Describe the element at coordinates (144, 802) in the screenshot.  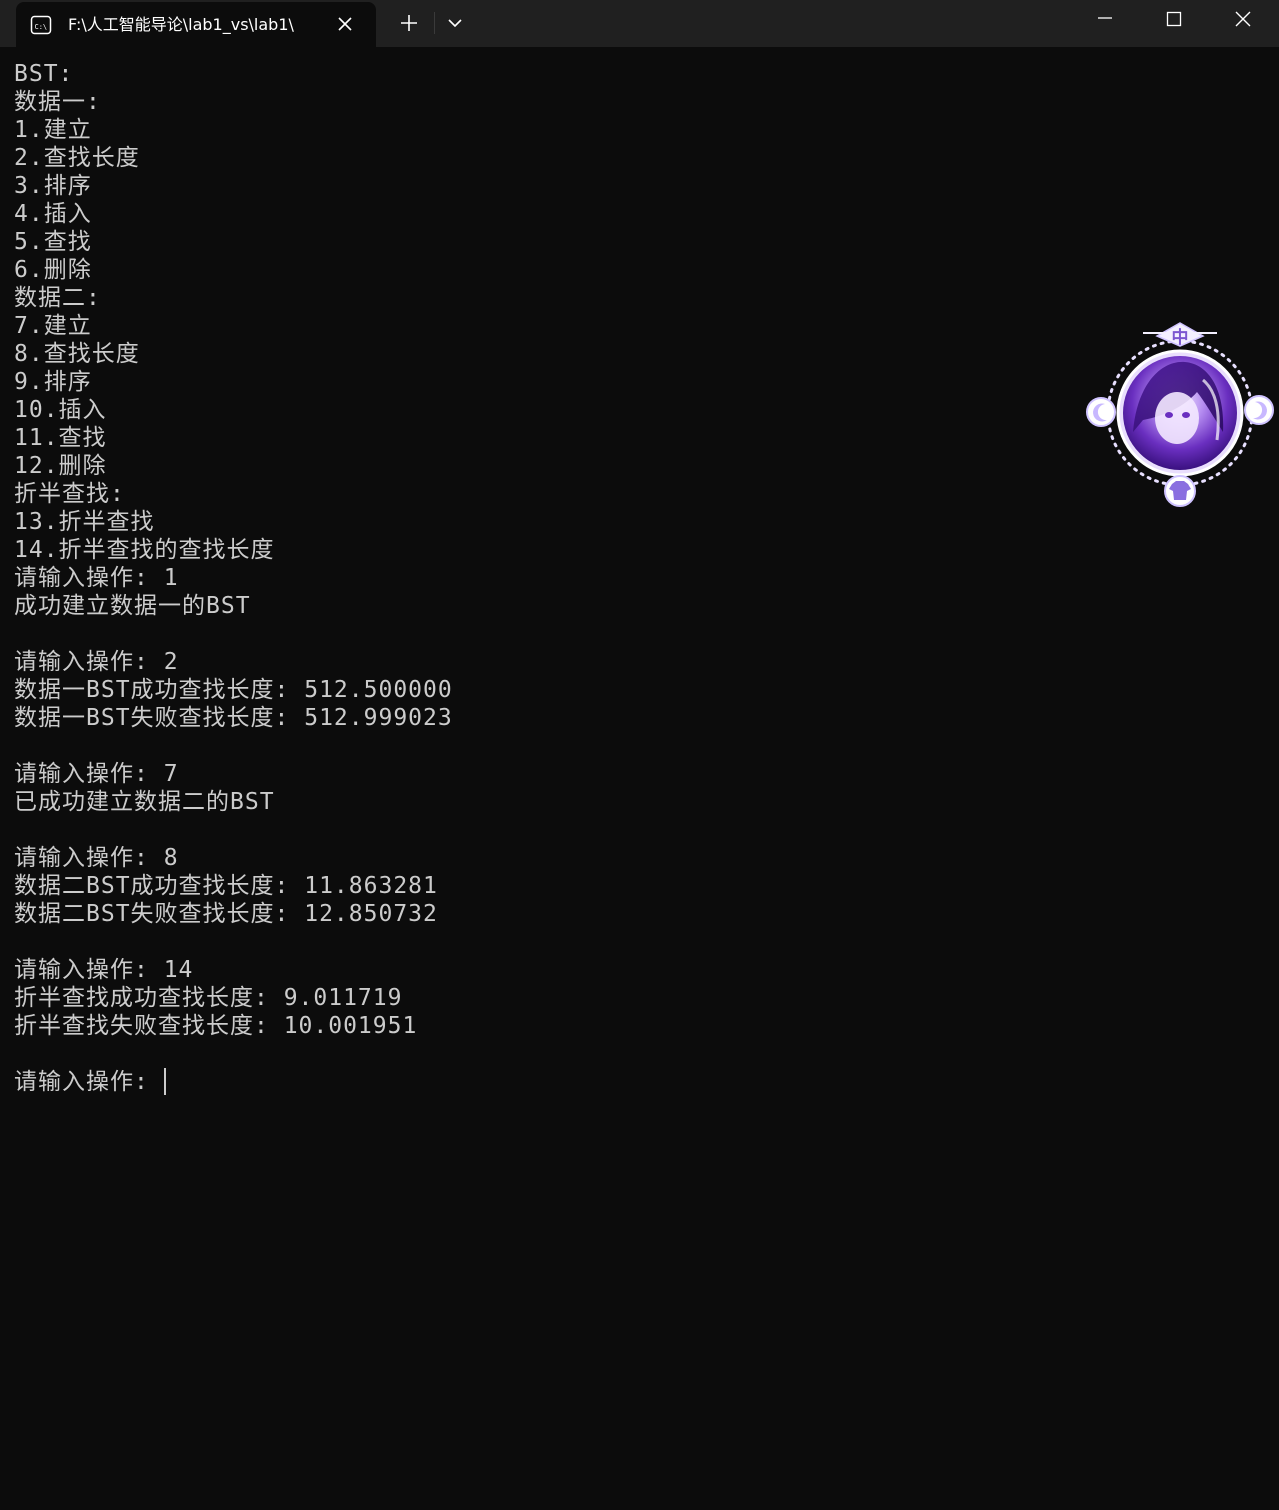
I see `console-line: 已成功建立数据二的BST` at that location.